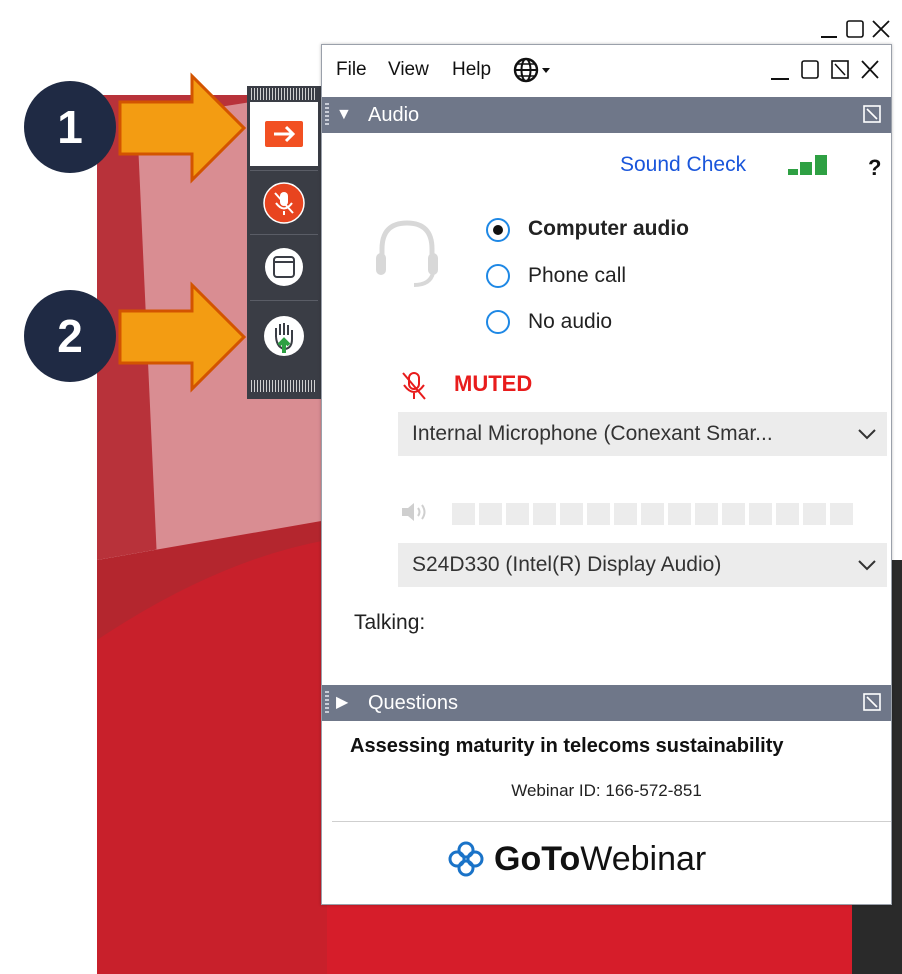 The image size is (902, 974). I want to click on arrow-right-icon, so click(284, 134).